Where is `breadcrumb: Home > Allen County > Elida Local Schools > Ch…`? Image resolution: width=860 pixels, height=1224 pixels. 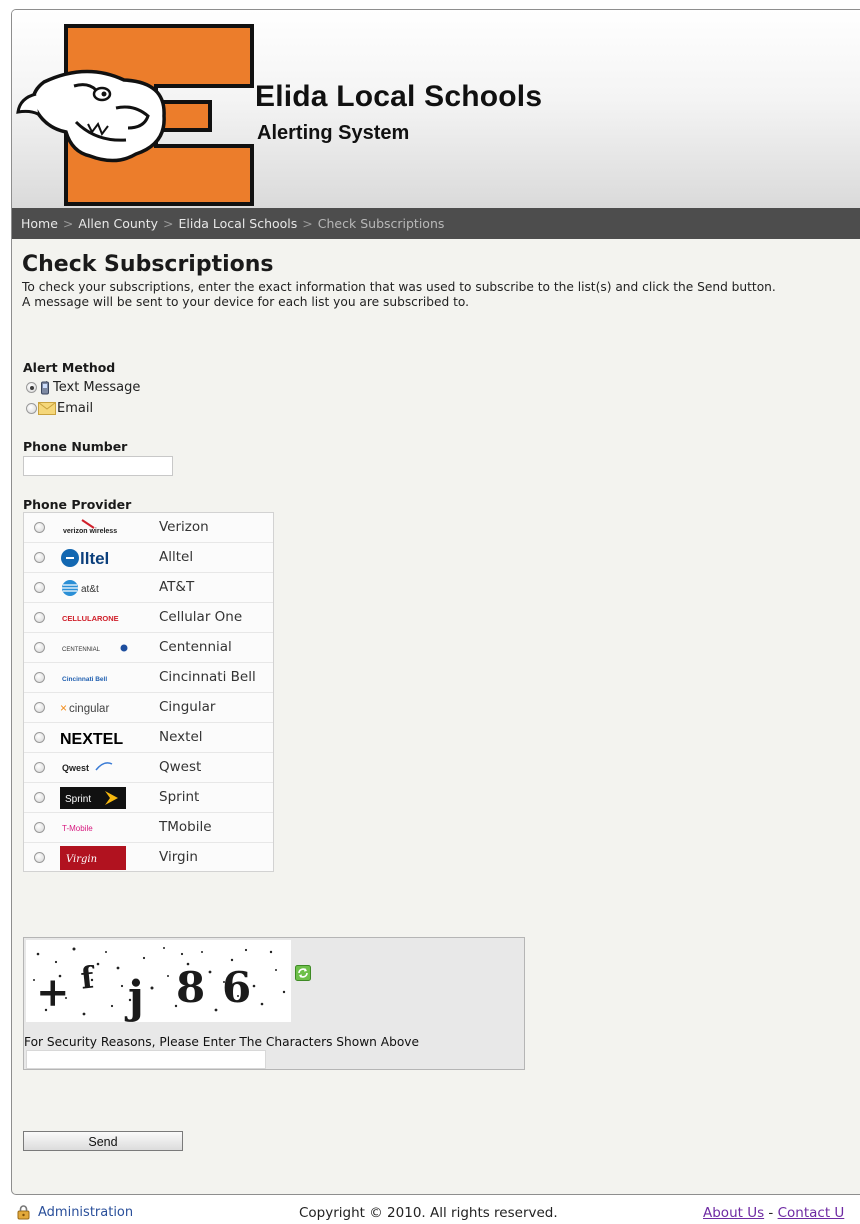 breadcrumb: Home > Allen County > Elida Local Schools > Ch… is located at coordinates (436, 223).